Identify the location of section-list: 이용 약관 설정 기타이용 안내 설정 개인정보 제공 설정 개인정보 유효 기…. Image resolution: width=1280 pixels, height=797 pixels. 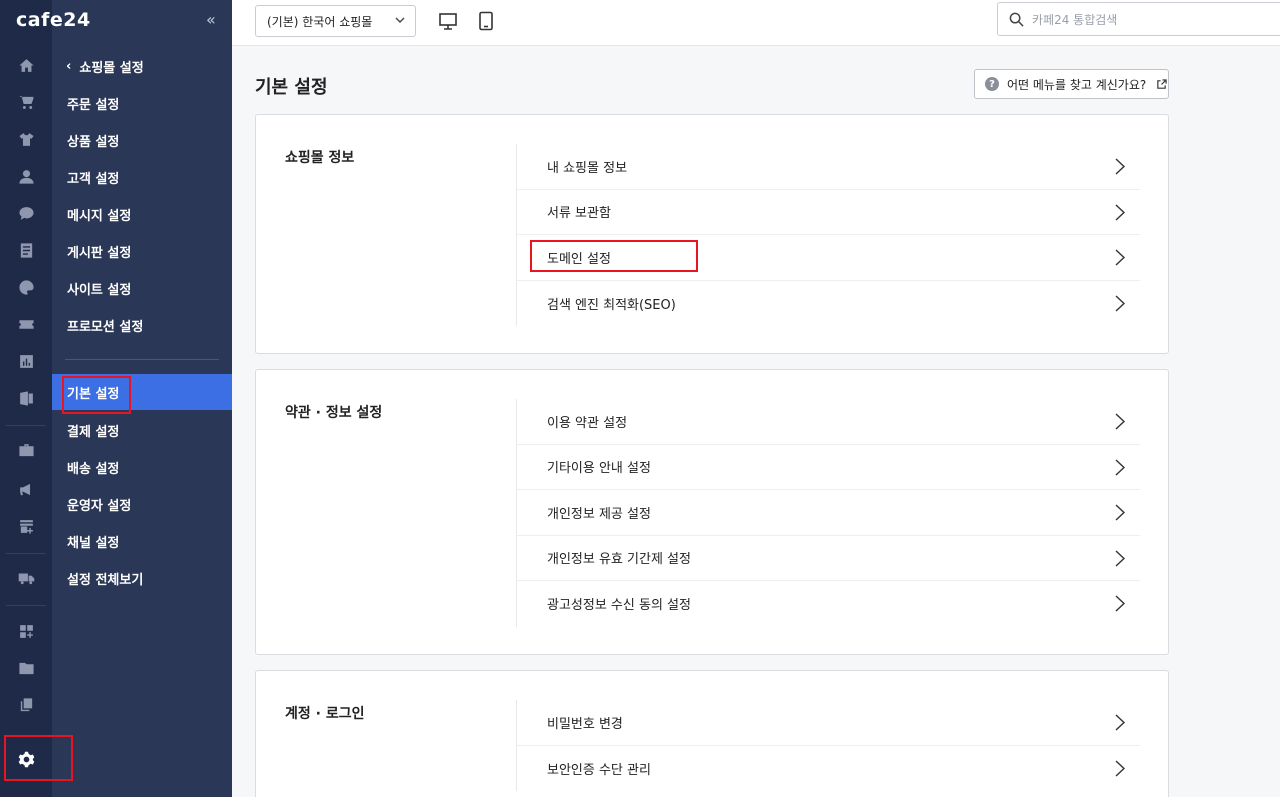
(828, 513).